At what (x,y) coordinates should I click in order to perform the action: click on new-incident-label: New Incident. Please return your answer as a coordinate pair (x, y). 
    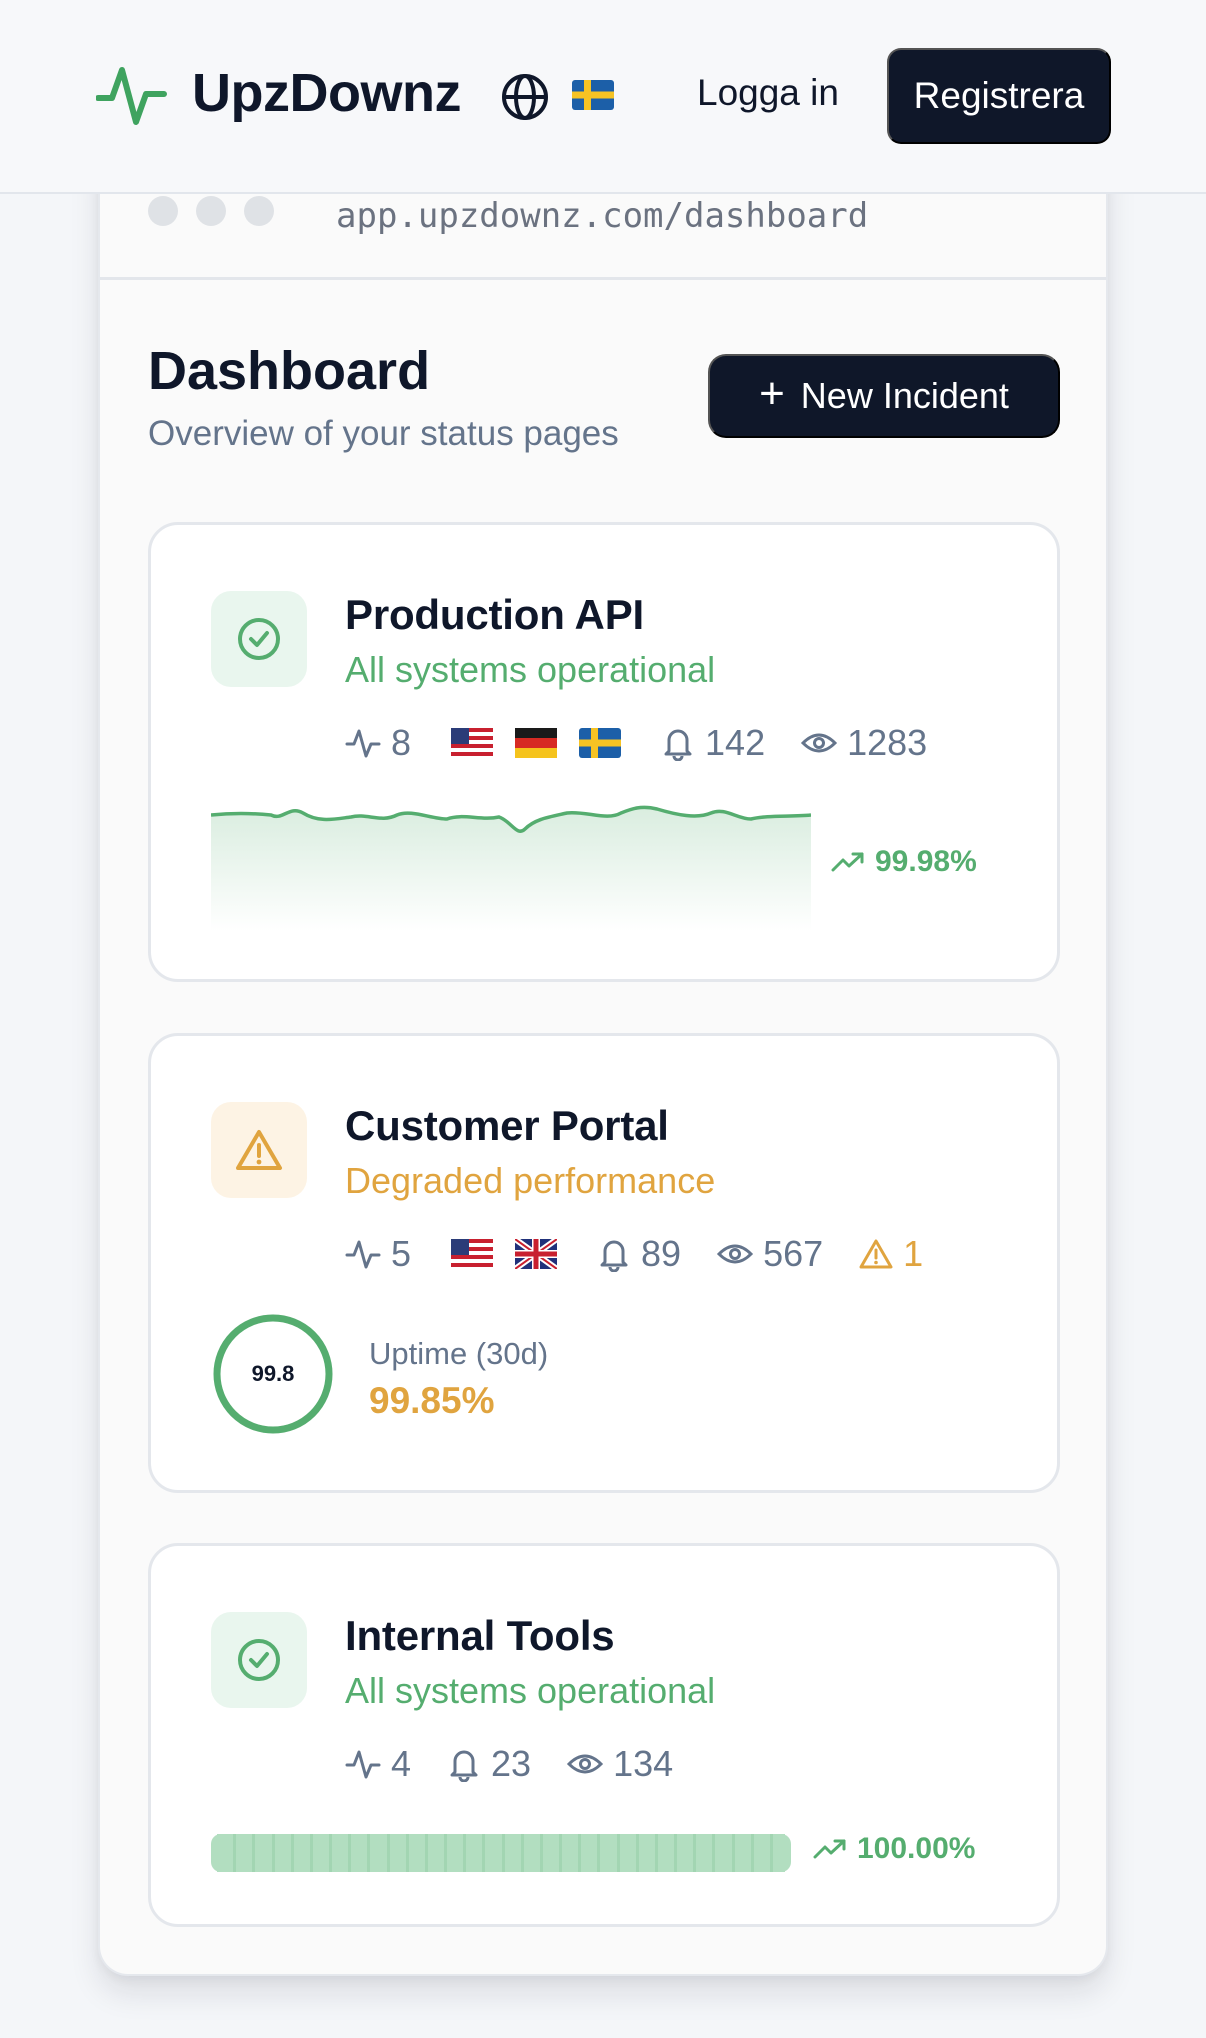
    Looking at the image, I should click on (904, 395).